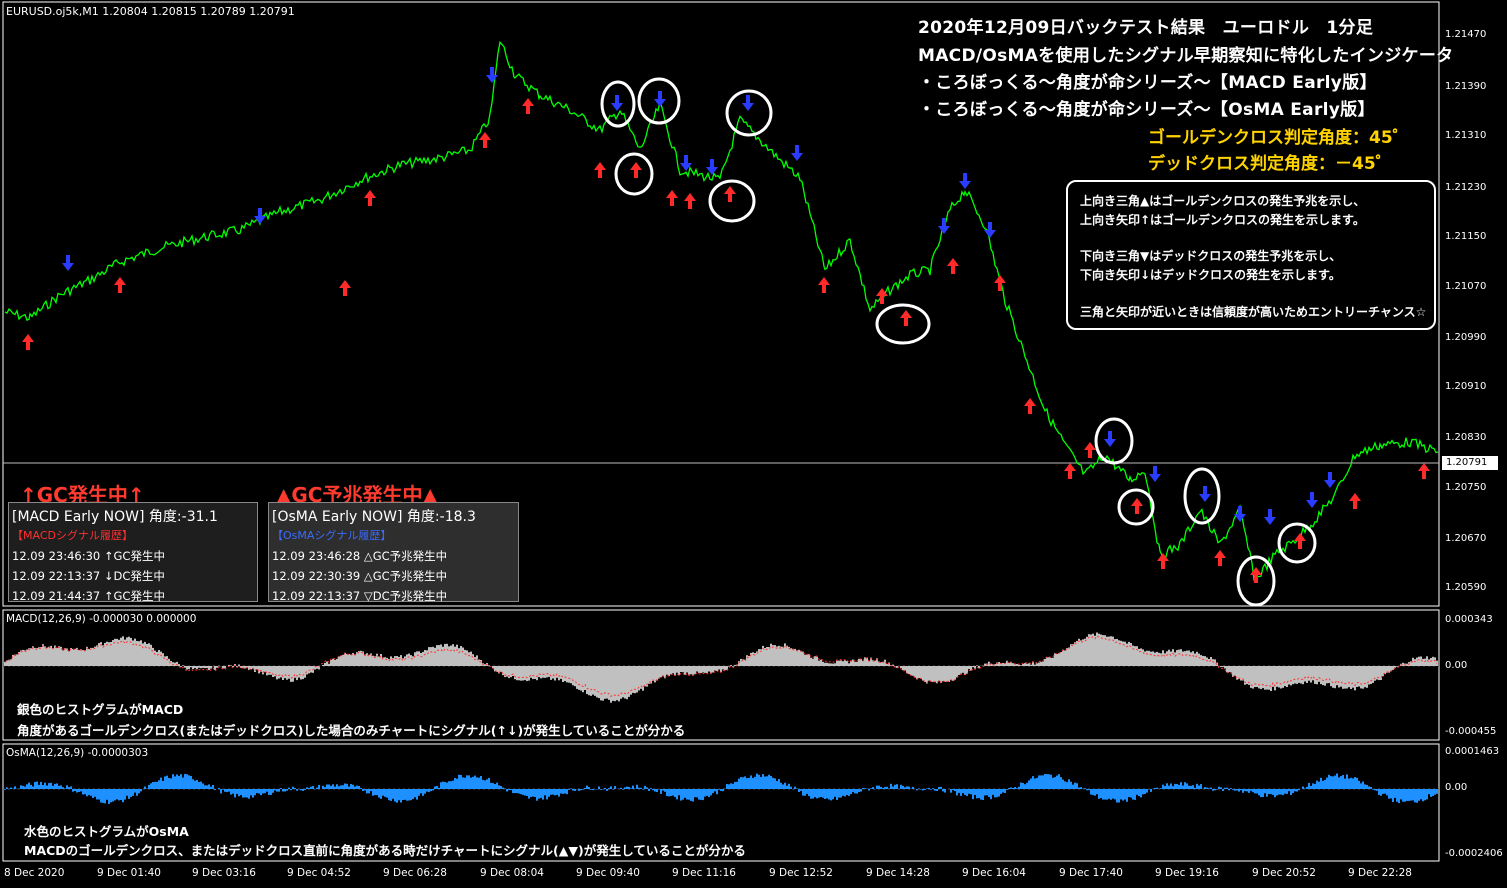 This screenshot has width=1507, height=888. I want to click on price-tick: 1.20670, so click(1466, 538).